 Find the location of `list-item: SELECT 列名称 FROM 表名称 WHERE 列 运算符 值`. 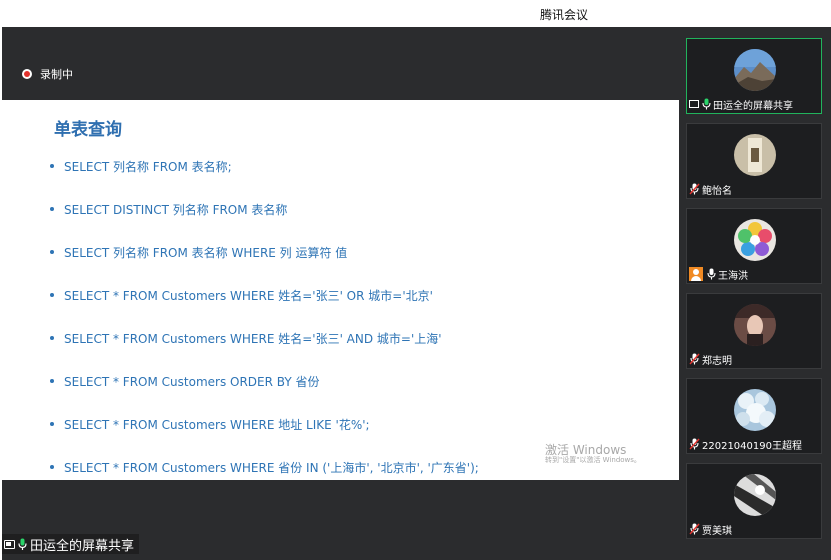

list-item: SELECT 列名称 FROM 表名称 WHERE 列 运算符 值 is located at coordinates (264, 252).